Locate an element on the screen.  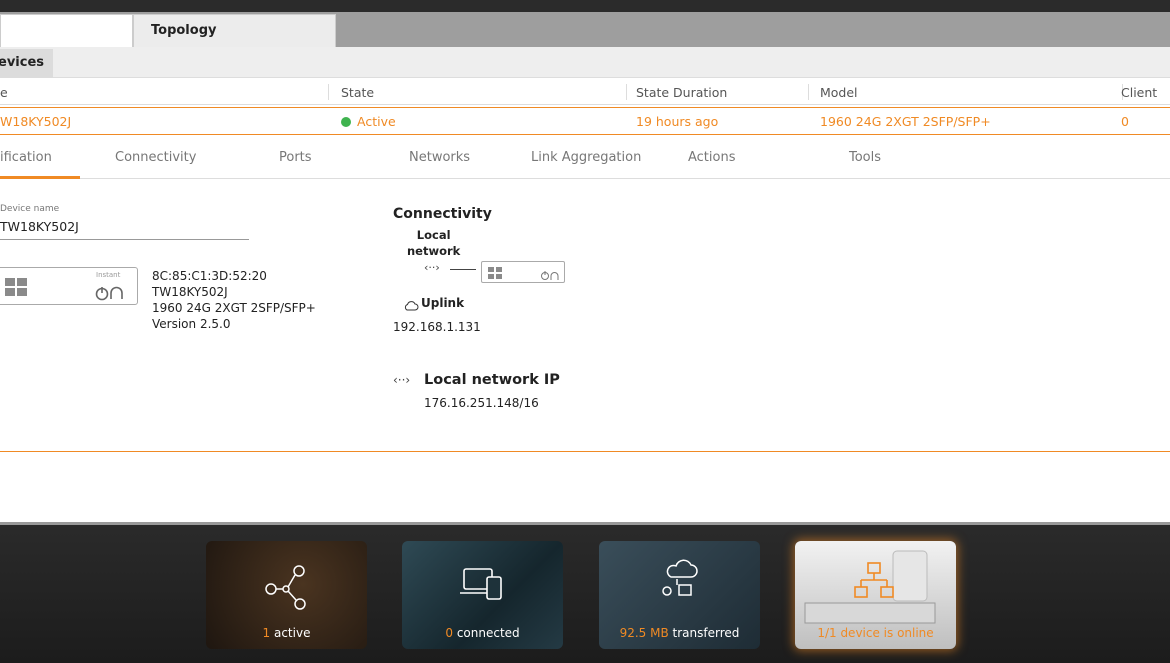
traffic-text: transferred is located at coordinates (706, 633).